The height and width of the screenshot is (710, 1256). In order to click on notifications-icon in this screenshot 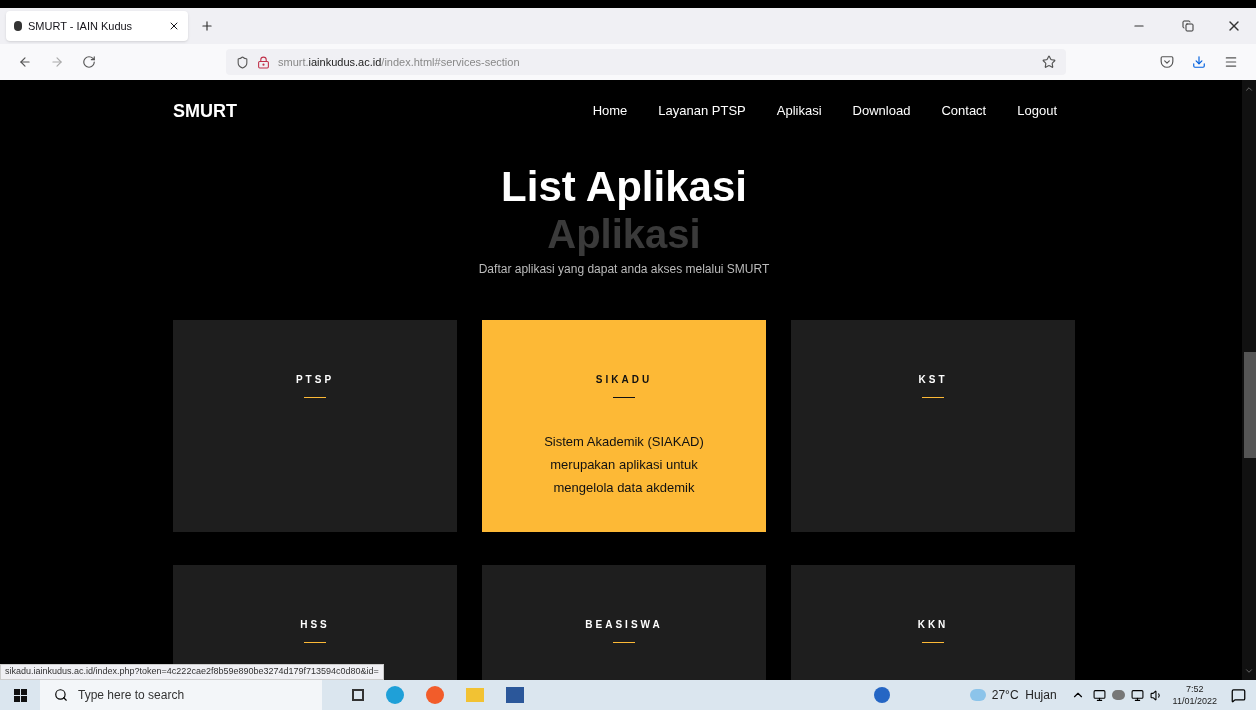, I will do `click(1238, 695)`.